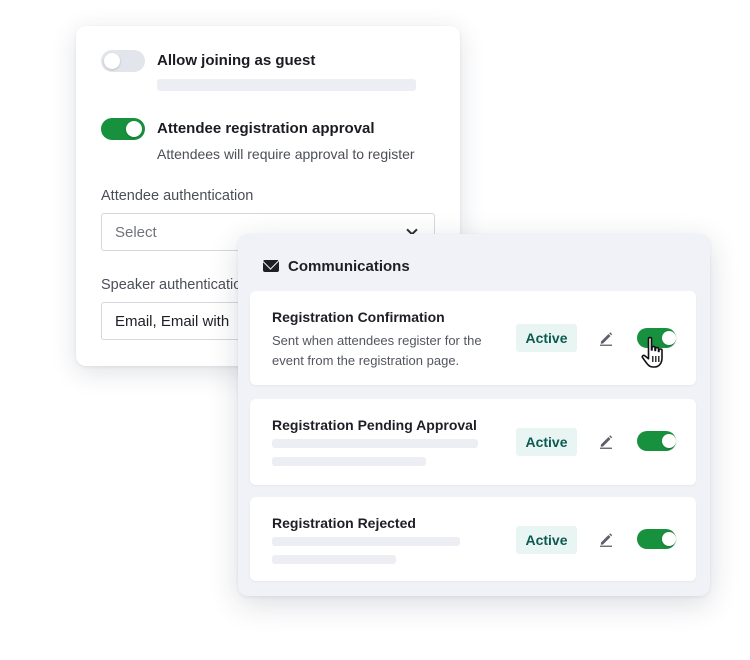  I want to click on communication-item-registration-pending-approval: Registration Pending Approval Active, so click(473, 442).